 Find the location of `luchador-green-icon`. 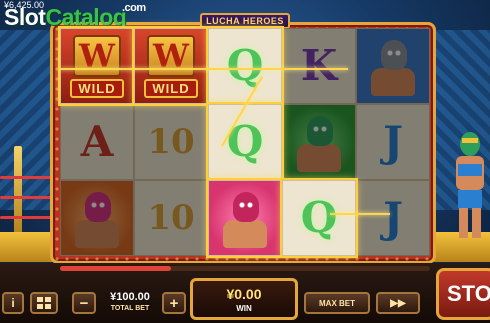

luchador-green-icon is located at coordinates (319, 142).